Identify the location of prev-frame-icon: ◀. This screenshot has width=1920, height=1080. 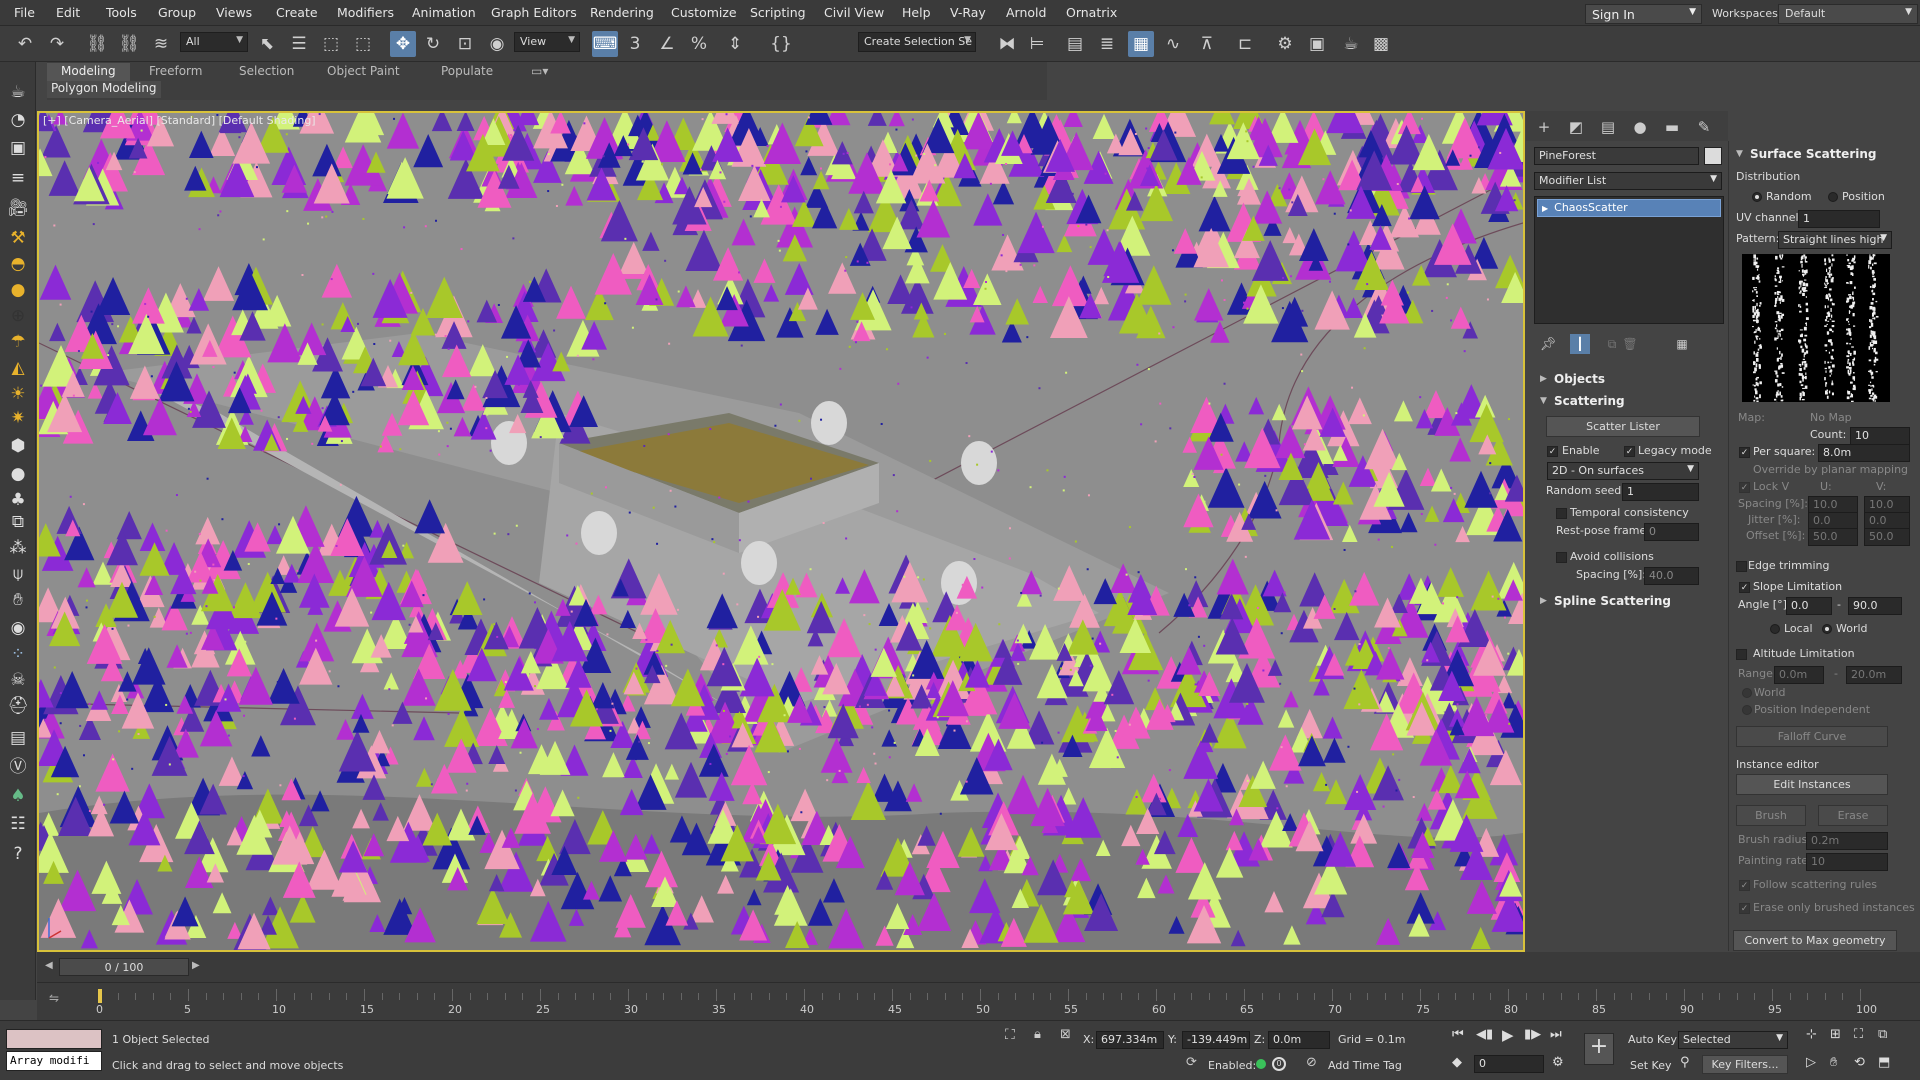
(50, 967).